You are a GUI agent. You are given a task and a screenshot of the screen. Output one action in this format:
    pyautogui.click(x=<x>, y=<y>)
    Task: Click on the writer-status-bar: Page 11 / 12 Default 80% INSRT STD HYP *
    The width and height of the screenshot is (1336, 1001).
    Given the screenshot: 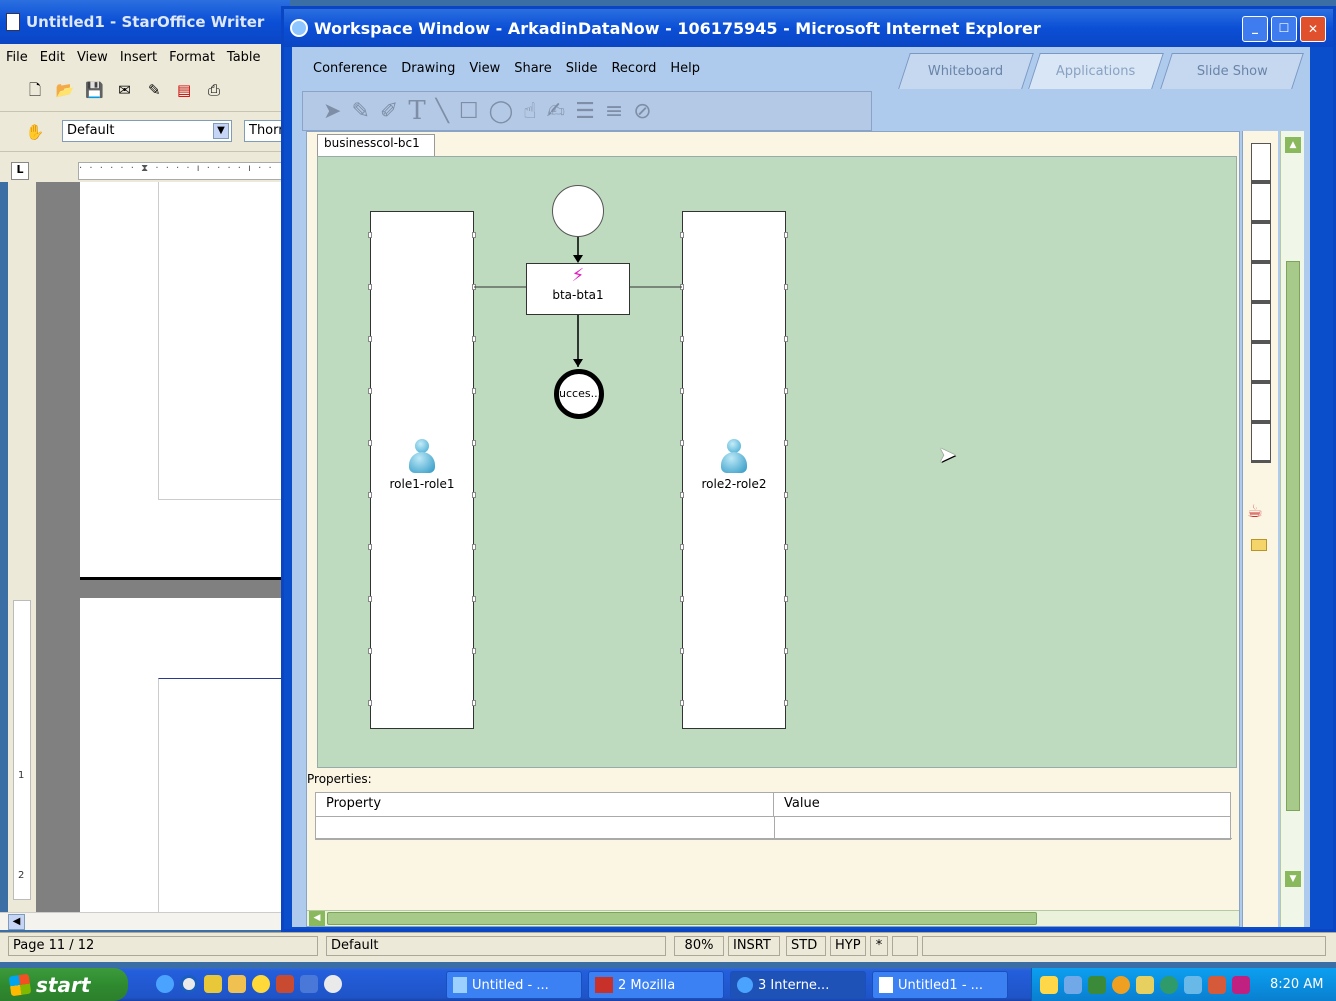 What is the action you would take?
    pyautogui.click(x=668, y=947)
    